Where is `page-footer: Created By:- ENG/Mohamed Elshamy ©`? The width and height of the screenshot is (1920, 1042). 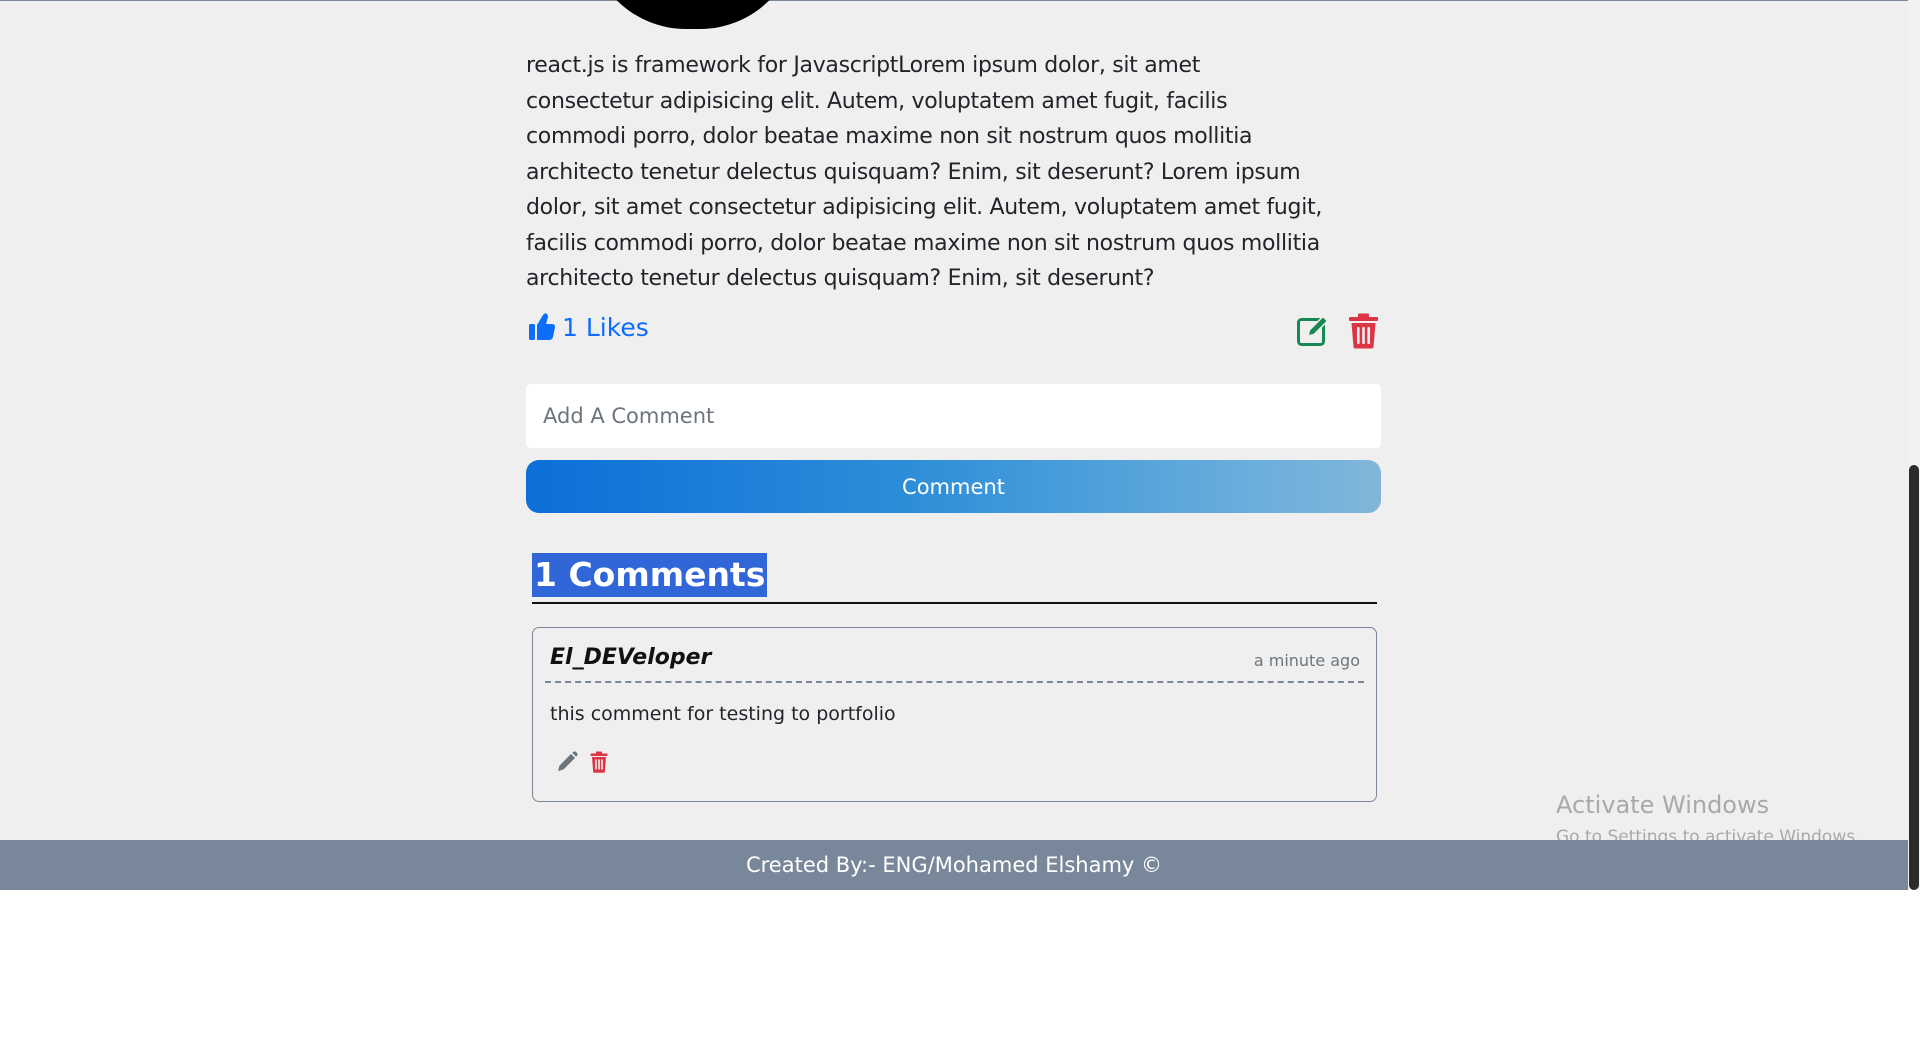 page-footer: Created By:- ENG/Mohamed Elshamy © is located at coordinates (954, 865).